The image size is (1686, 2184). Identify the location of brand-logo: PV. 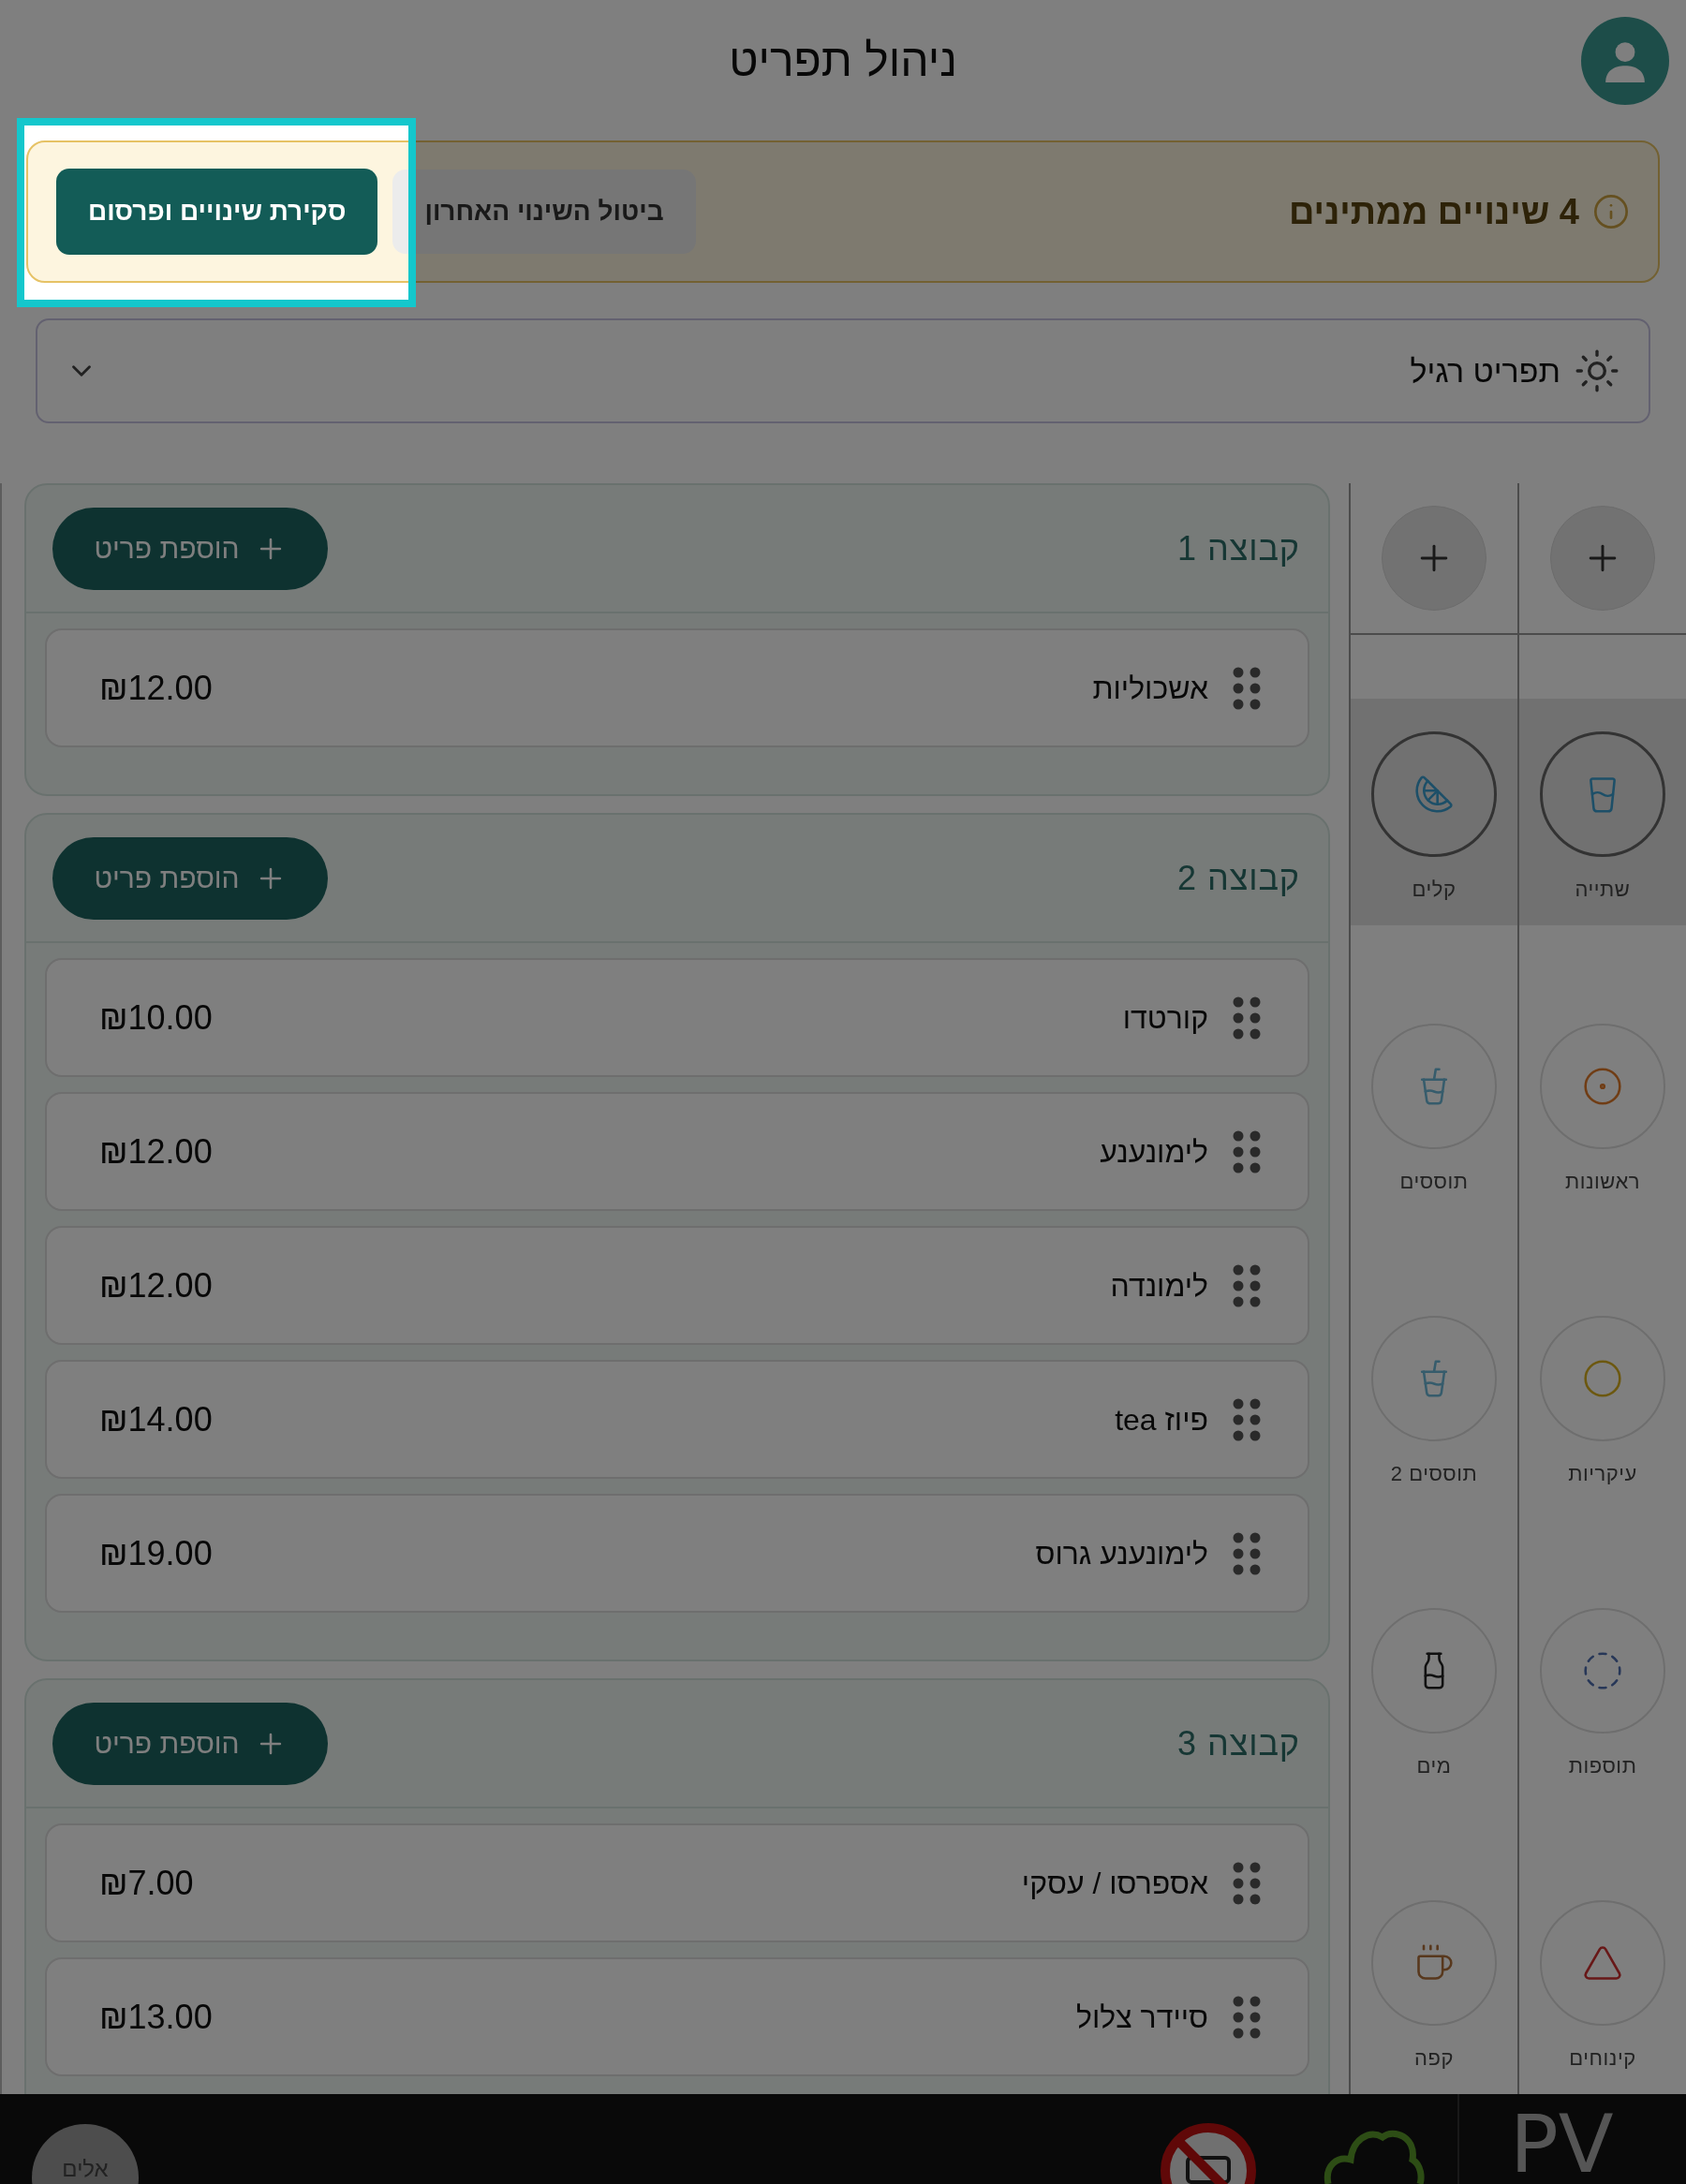
(1562, 2143).